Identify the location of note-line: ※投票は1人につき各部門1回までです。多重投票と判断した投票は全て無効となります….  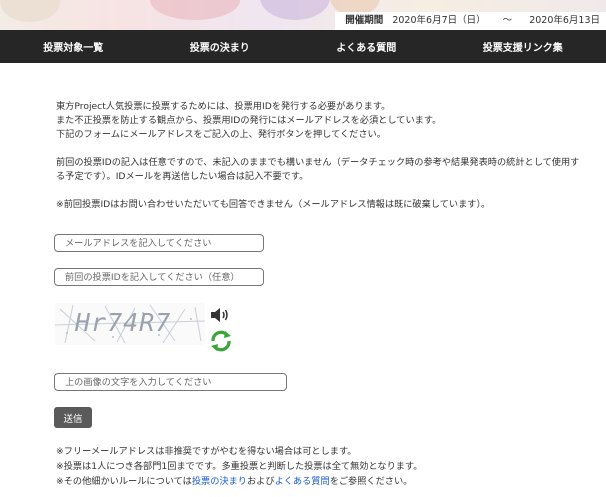
(239, 466).